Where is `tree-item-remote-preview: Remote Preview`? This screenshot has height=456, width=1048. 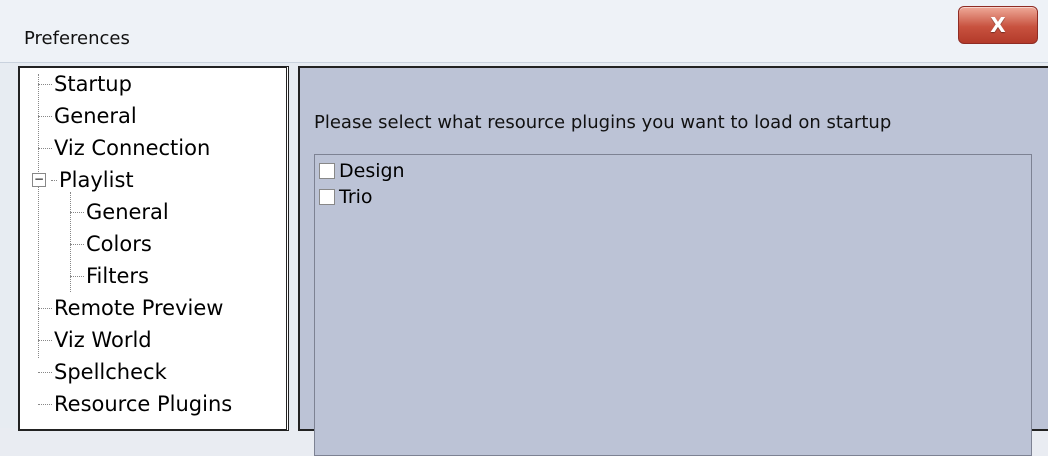 tree-item-remote-preview: Remote Preview is located at coordinates (130, 308).